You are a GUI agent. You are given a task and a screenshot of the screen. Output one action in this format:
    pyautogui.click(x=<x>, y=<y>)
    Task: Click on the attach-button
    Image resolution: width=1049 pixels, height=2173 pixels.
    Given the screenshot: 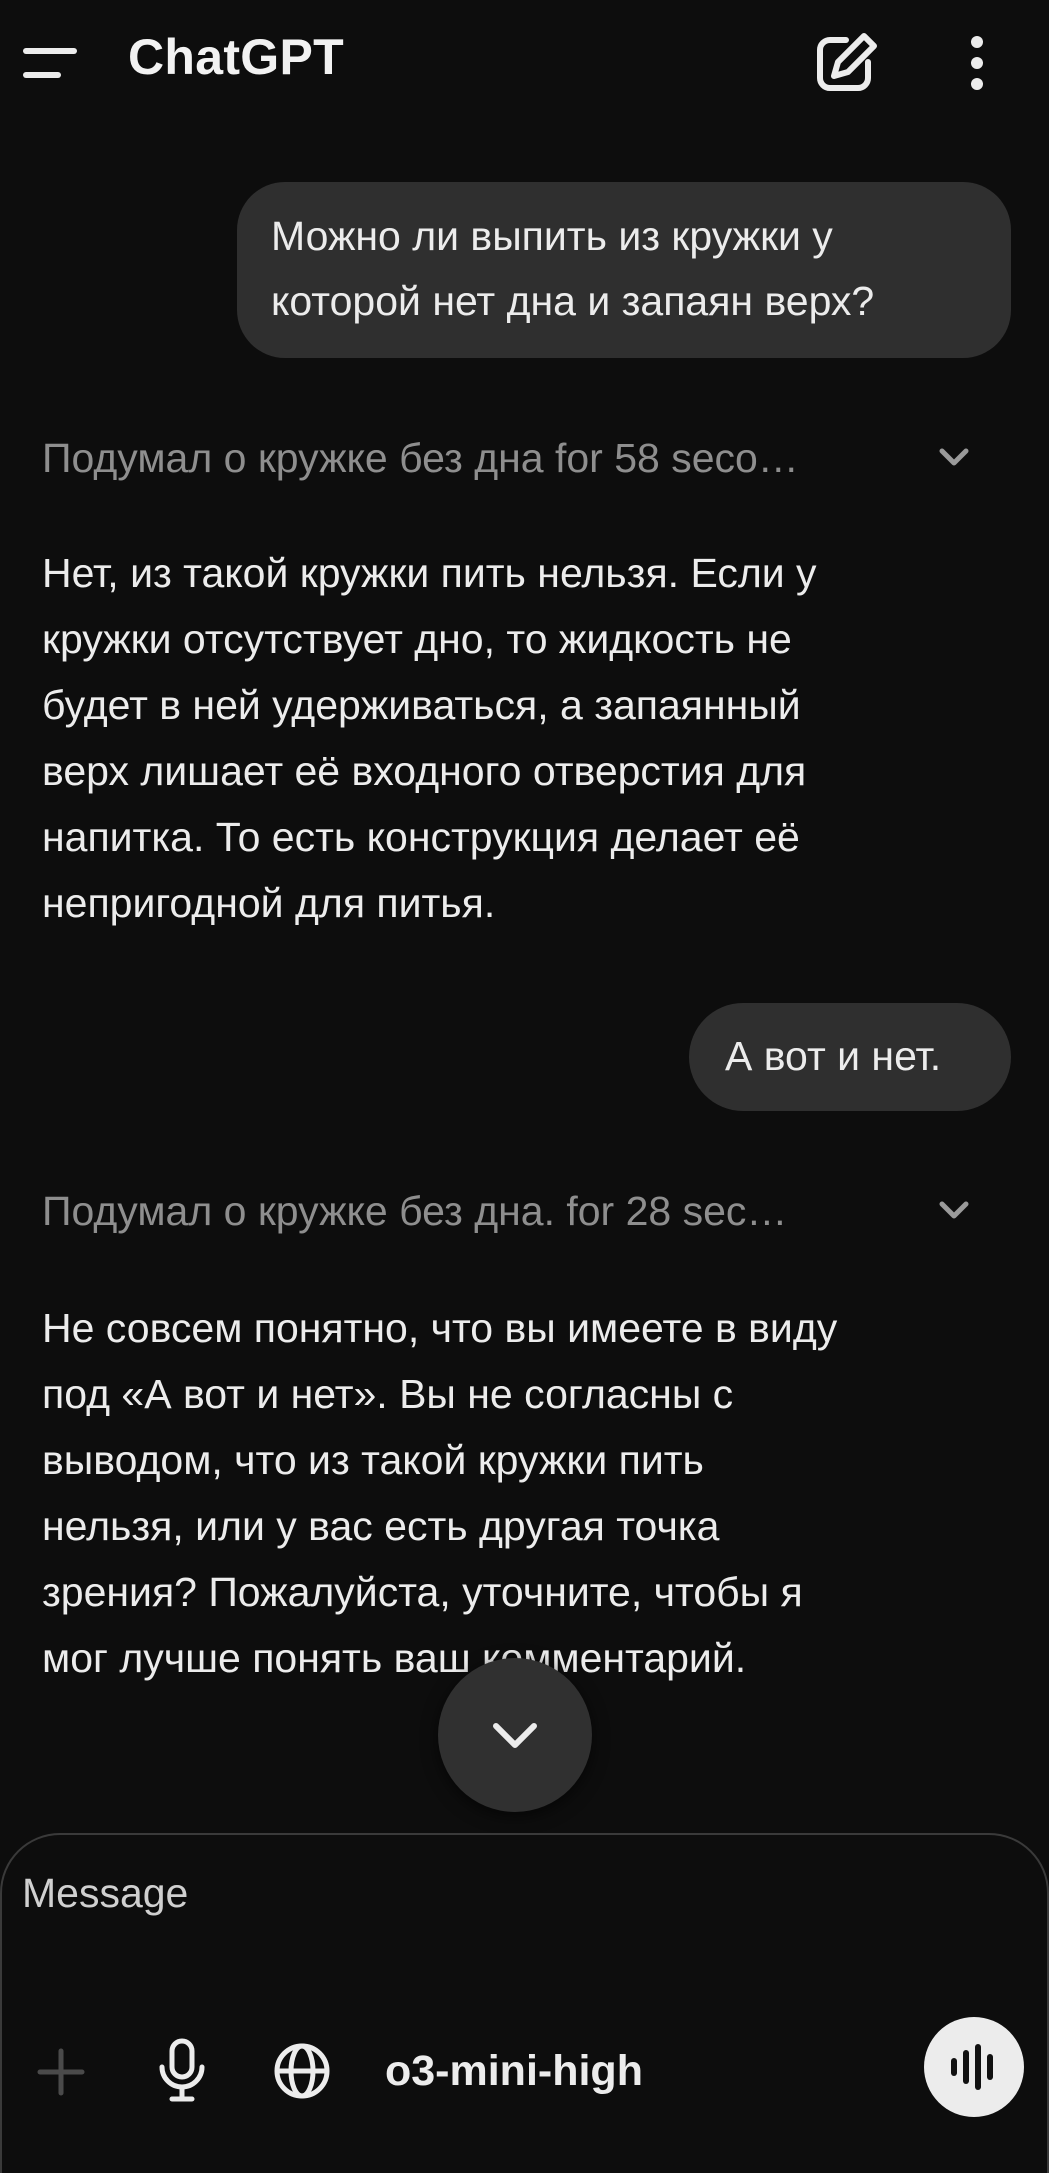 What is the action you would take?
    pyautogui.click(x=61, y=2072)
    